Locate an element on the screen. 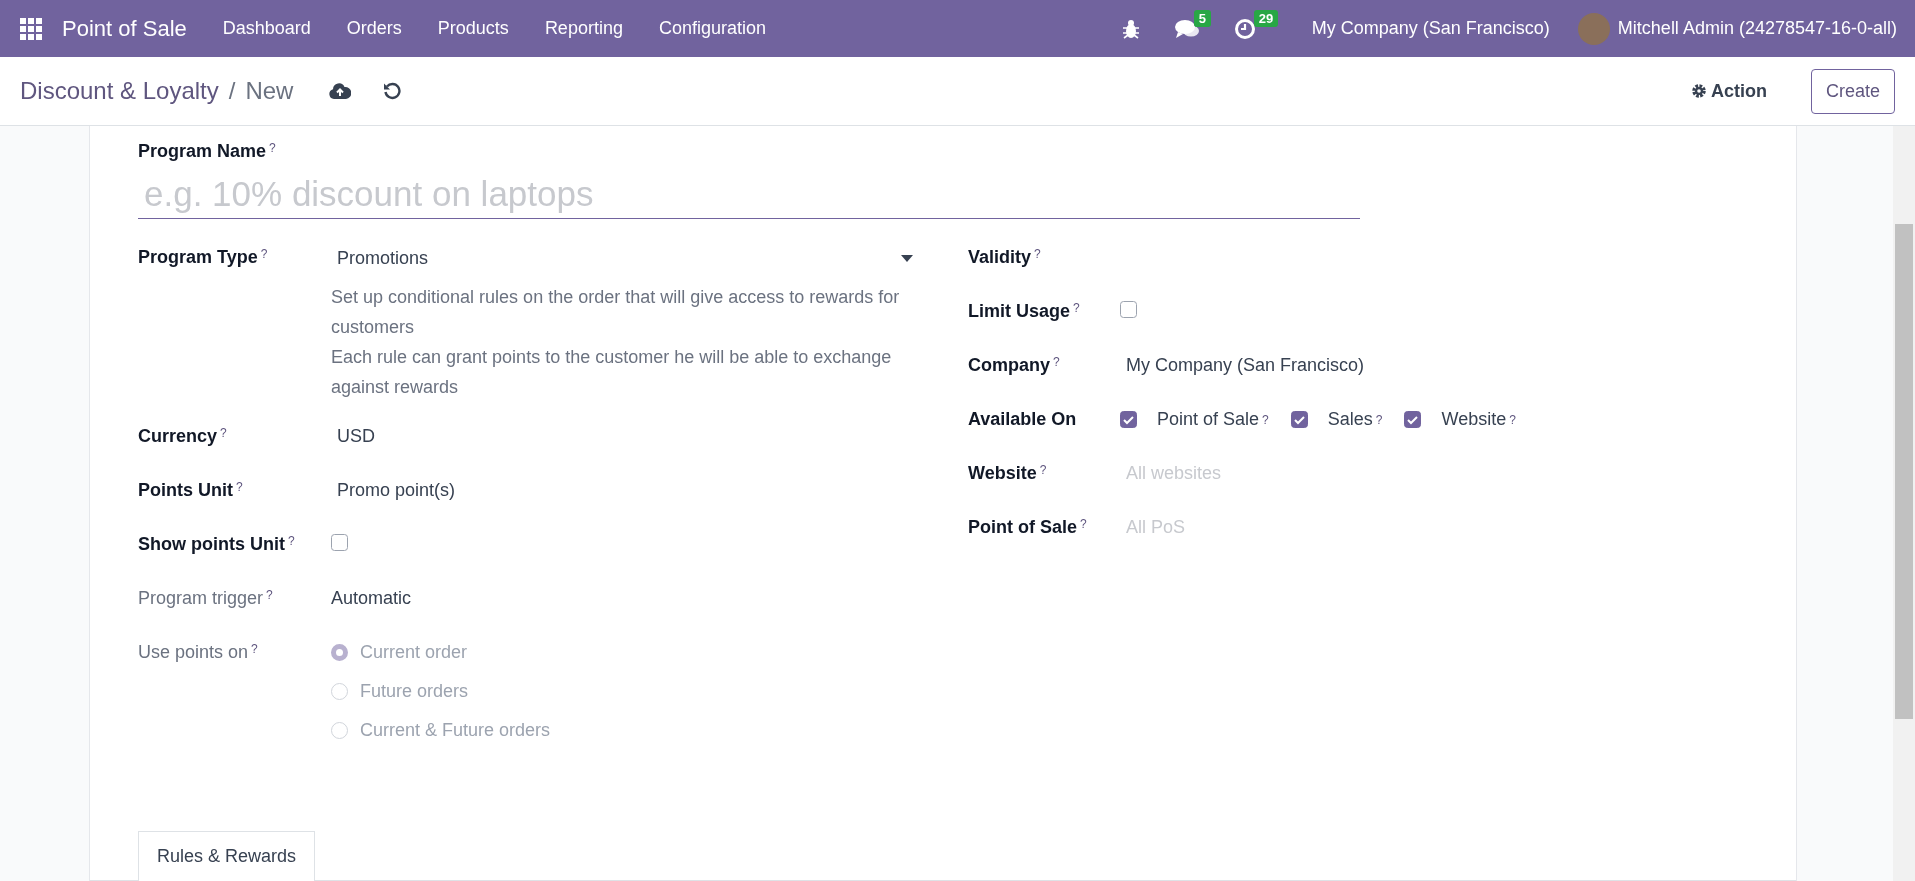 The image size is (1915, 881). description-text: Set up conditional rules on the order that will give access to rewards for customers is located at coordinates (616, 312).